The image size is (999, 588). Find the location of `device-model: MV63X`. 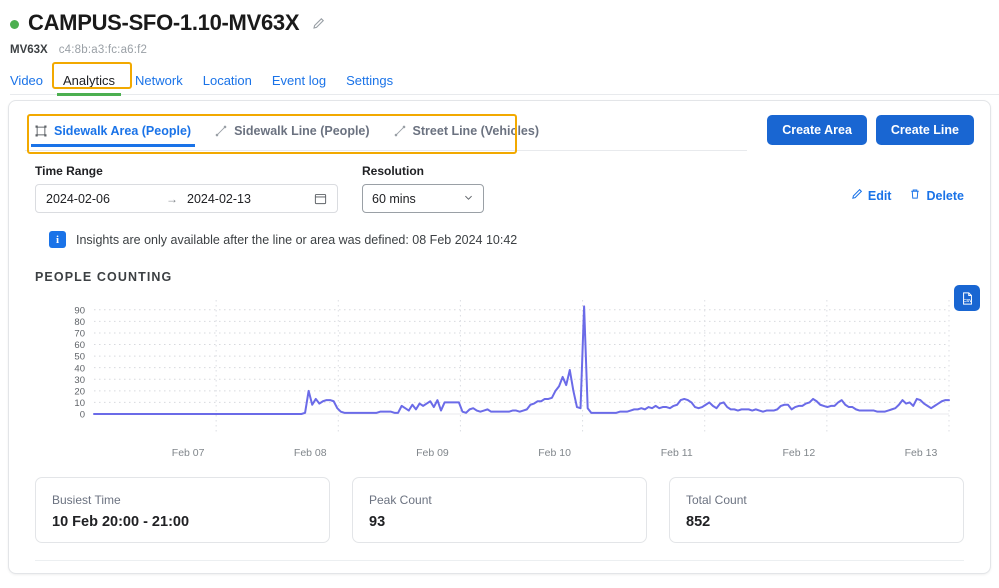

device-model: MV63X is located at coordinates (29, 50).